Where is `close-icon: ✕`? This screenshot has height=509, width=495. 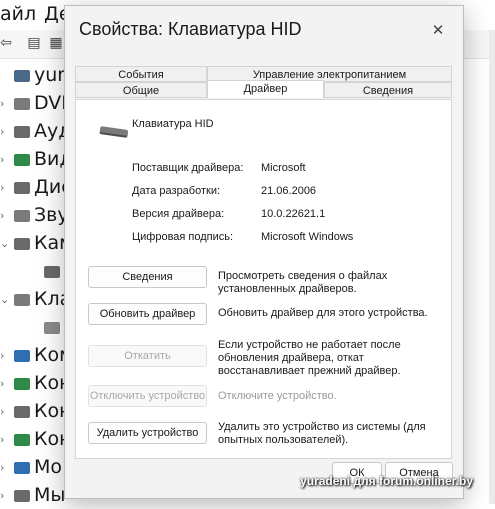 close-icon: ✕ is located at coordinates (438, 30).